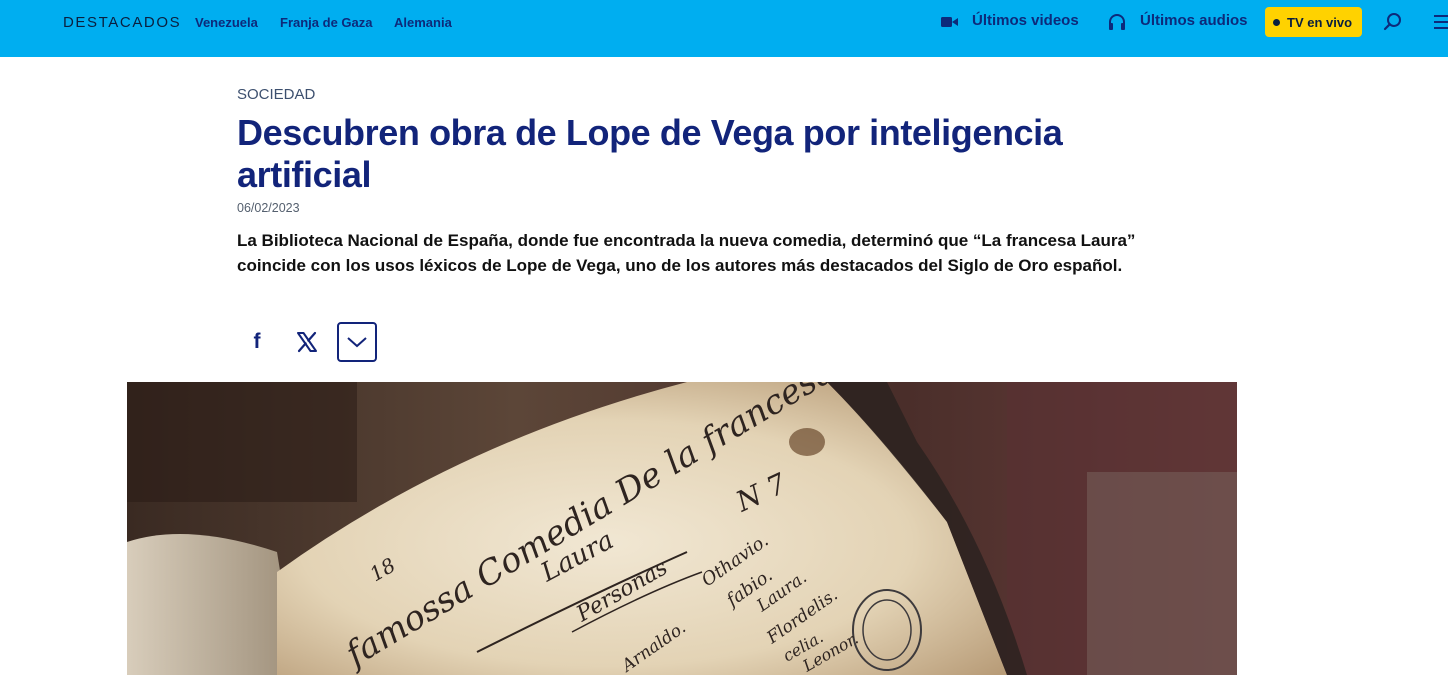  Describe the element at coordinates (1393, 22) in the screenshot. I see `search-icon` at that location.